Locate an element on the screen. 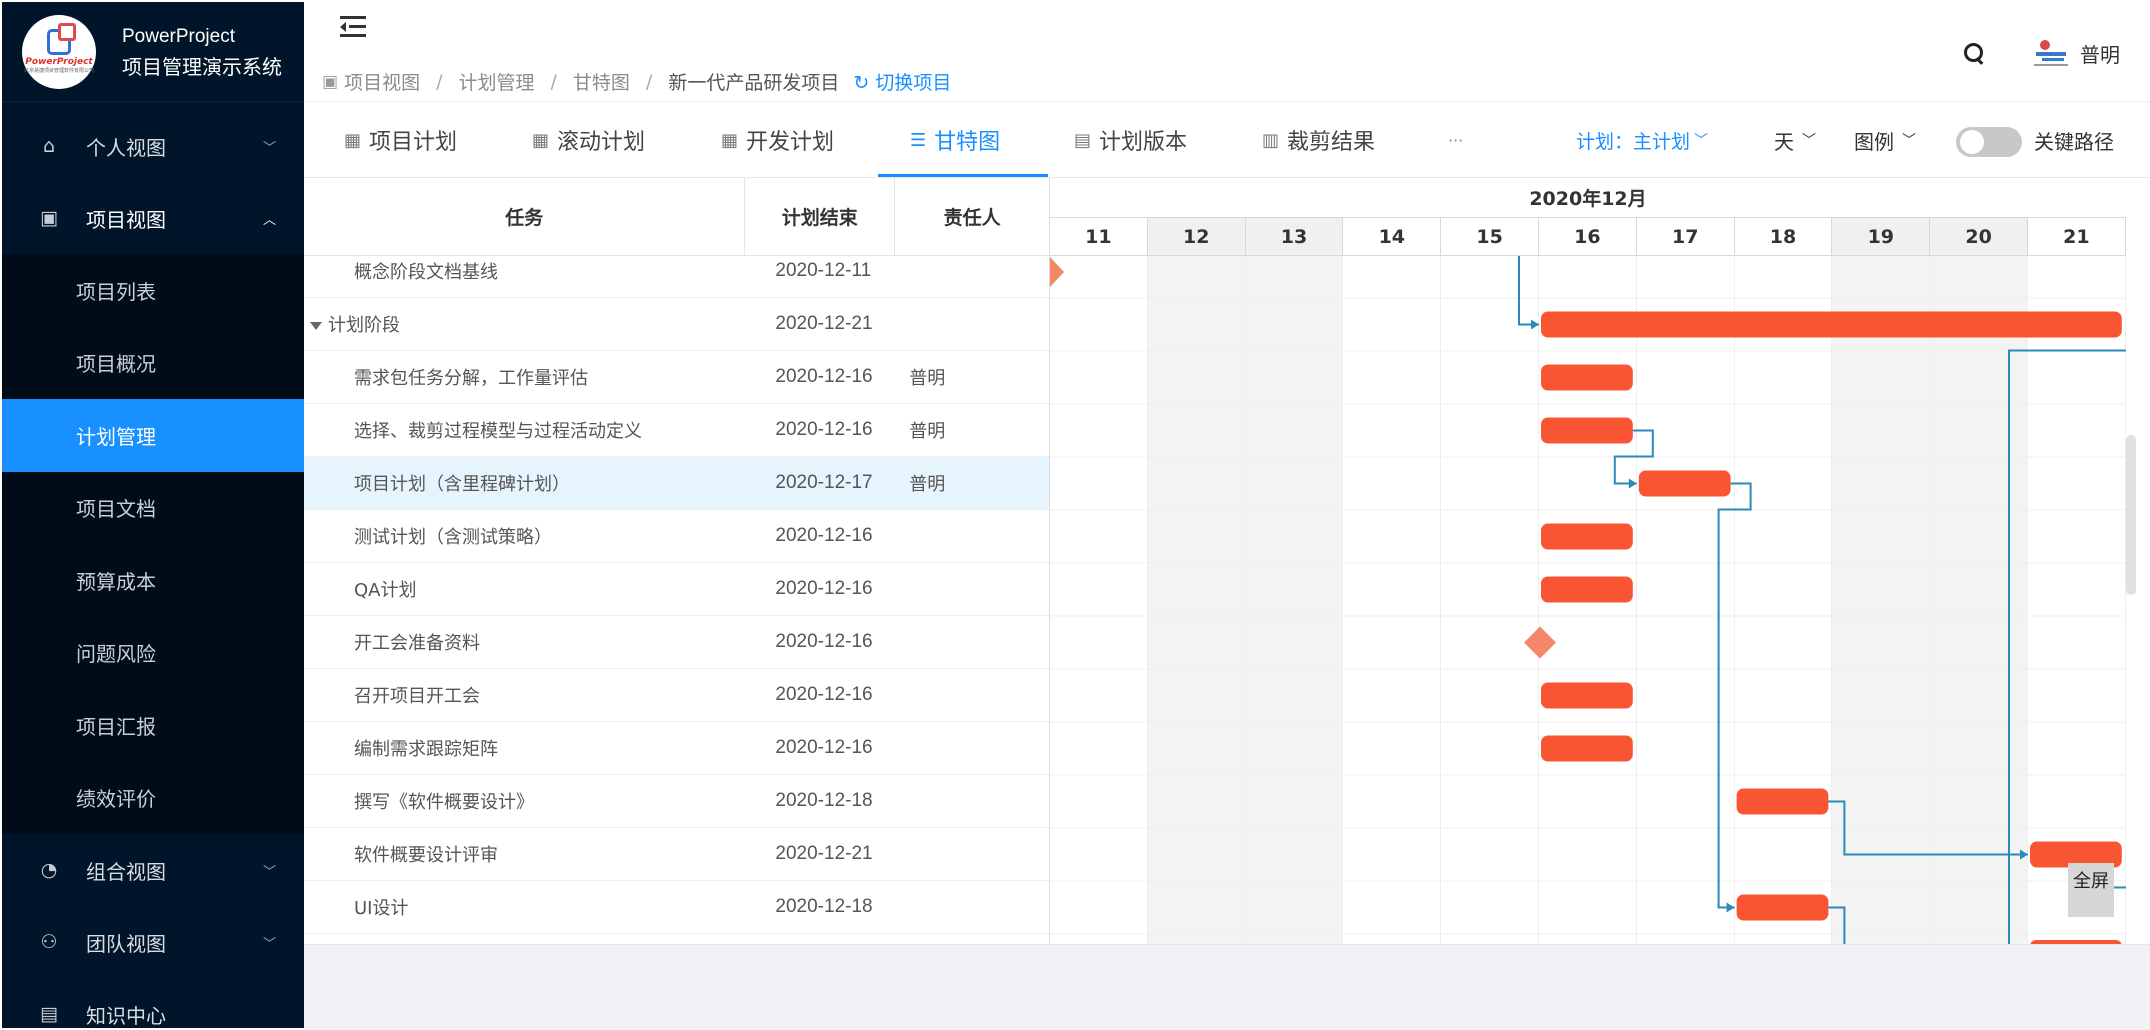 This screenshot has width=2150, height=1030. table-row: 撰写《软件概要设计》 2020-12-18 is located at coordinates (676, 801).